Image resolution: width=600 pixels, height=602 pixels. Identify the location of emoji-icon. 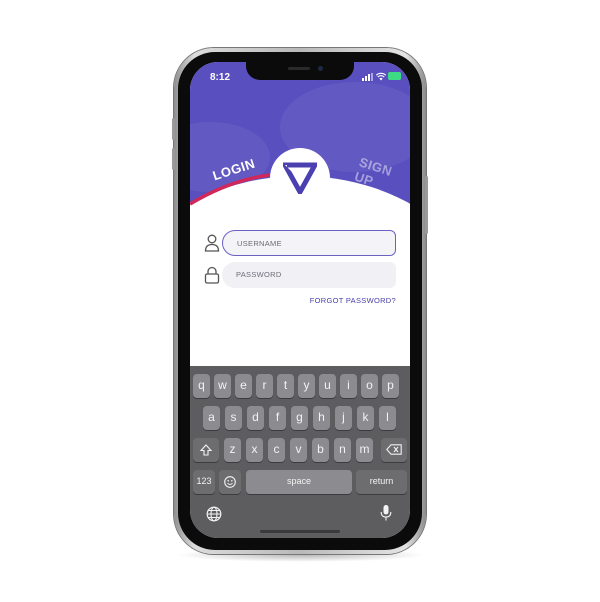
(230, 482).